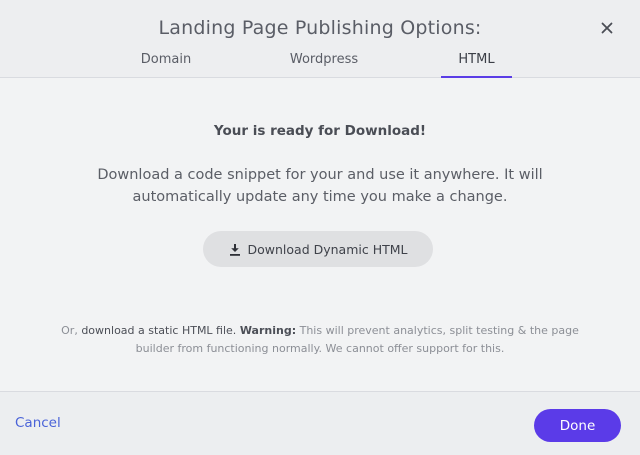 This screenshot has height=455, width=640. I want to click on warning-label: Warning:, so click(268, 330).